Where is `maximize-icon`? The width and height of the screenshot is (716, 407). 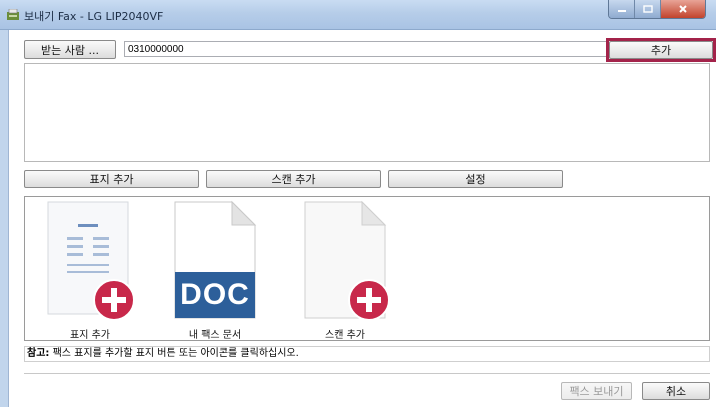
maximize-icon is located at coordinates (647, 9).